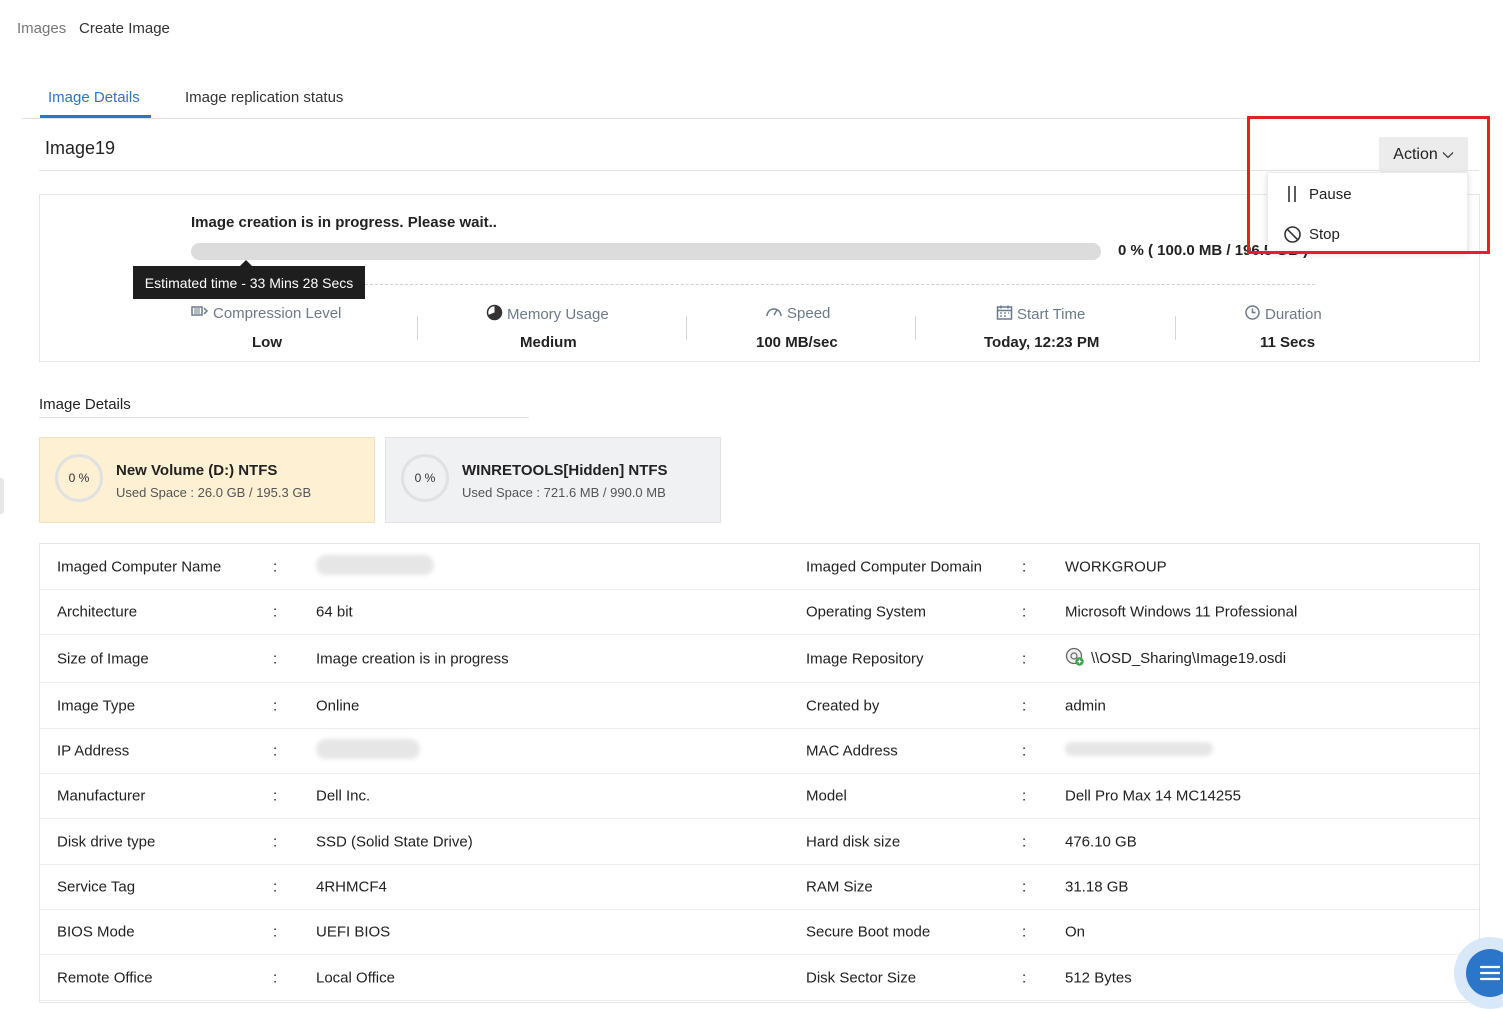 The height and width of the screenshot is (1009, 1503). Describe the element at coordinates (368, 751) in the screenshot. I see `redacted-ip-address` at that location.